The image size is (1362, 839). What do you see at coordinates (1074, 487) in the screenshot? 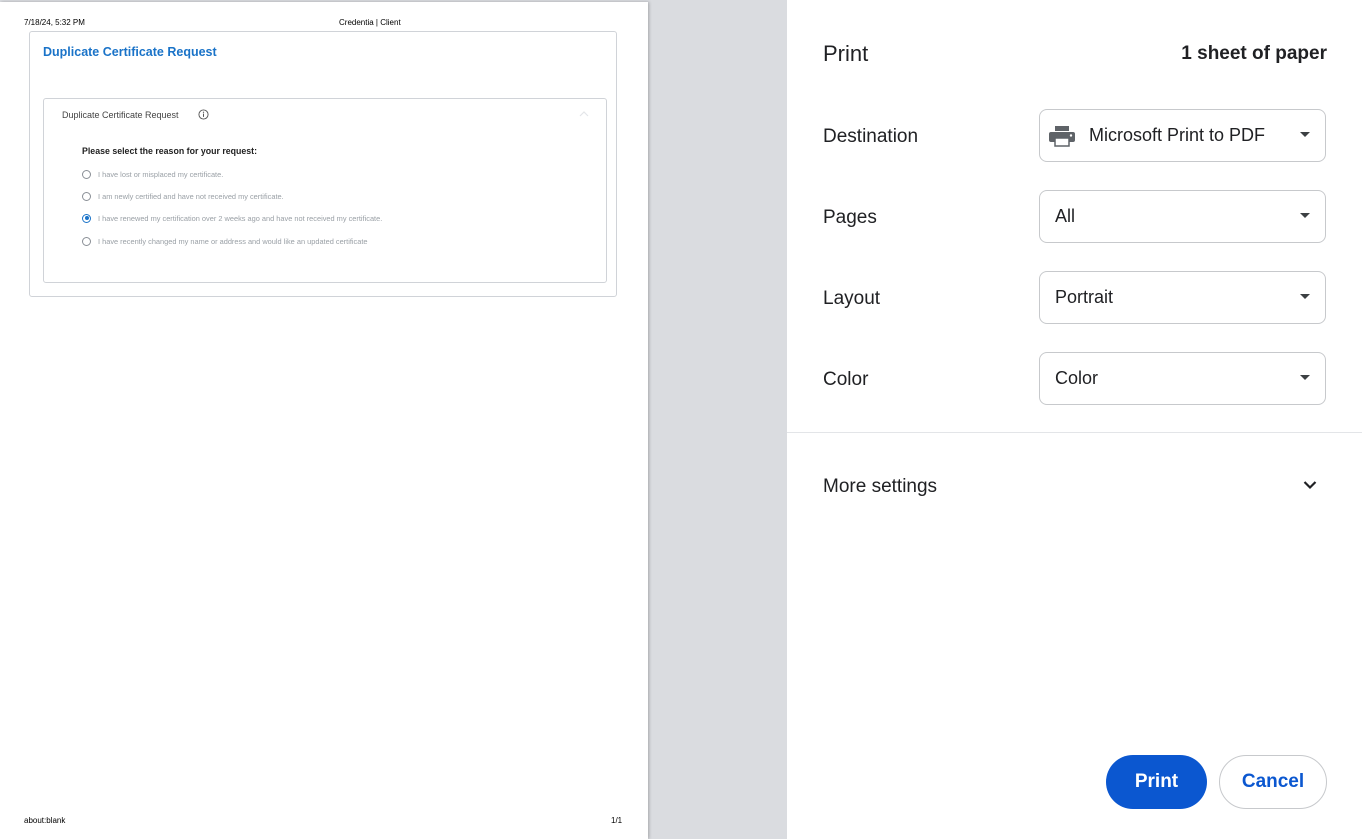
I see `more-settings-toggle: More settings` at bounding box center [1074, 487].